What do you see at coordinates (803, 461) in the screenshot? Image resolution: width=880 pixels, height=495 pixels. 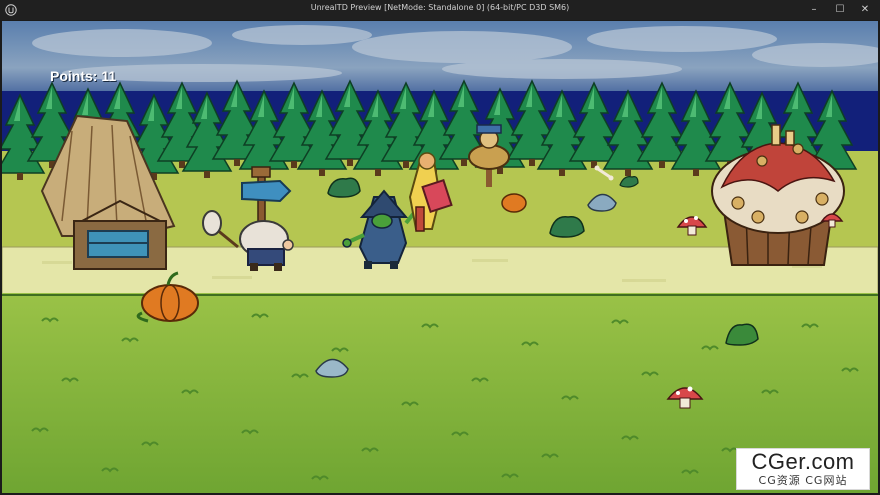 I see `watermark-brand: CGer.com` at bounding box center [803, 461].